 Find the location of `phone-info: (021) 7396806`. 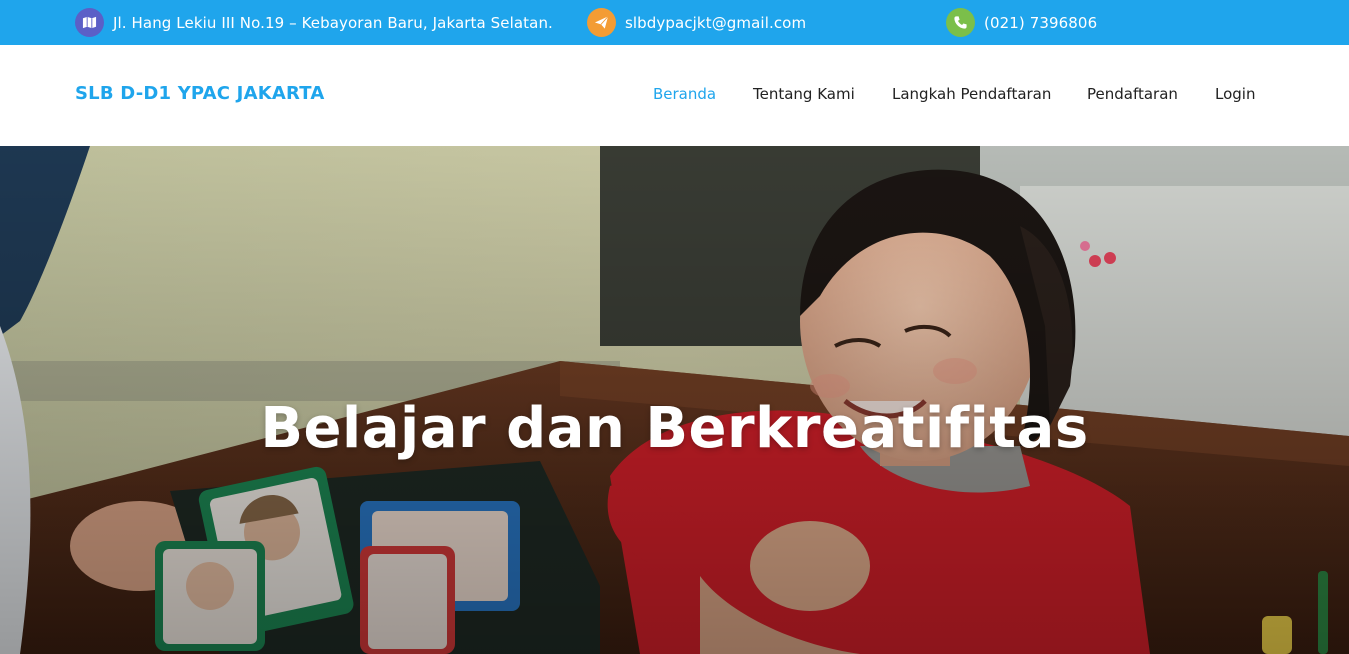

phone-info: (021) 7396806 is located at coordinates (1021, 22).